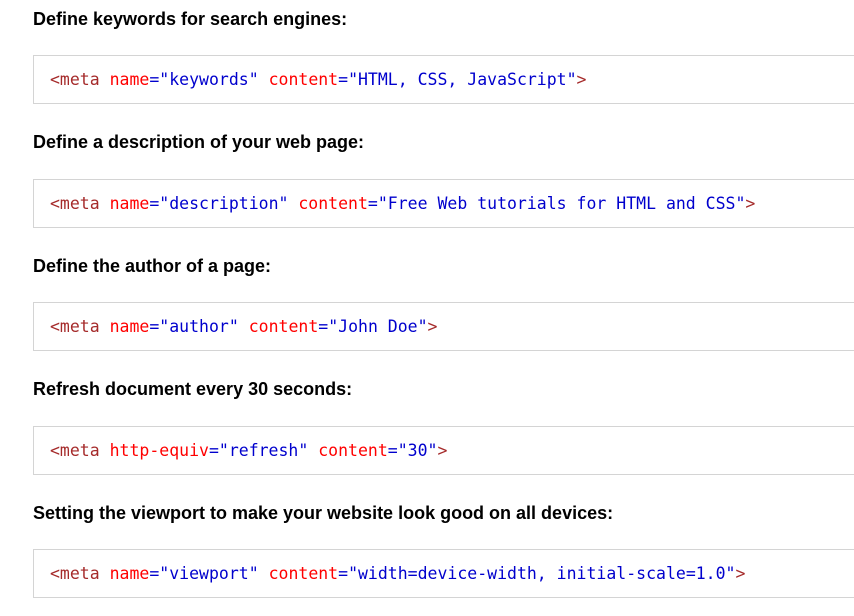 This screenshot has width=854, height=616. What do you see at coordinates (190, 19) in the screenshot?
I see `section-heading: Define keywords for search engines:` at bounding box center [190, 19].